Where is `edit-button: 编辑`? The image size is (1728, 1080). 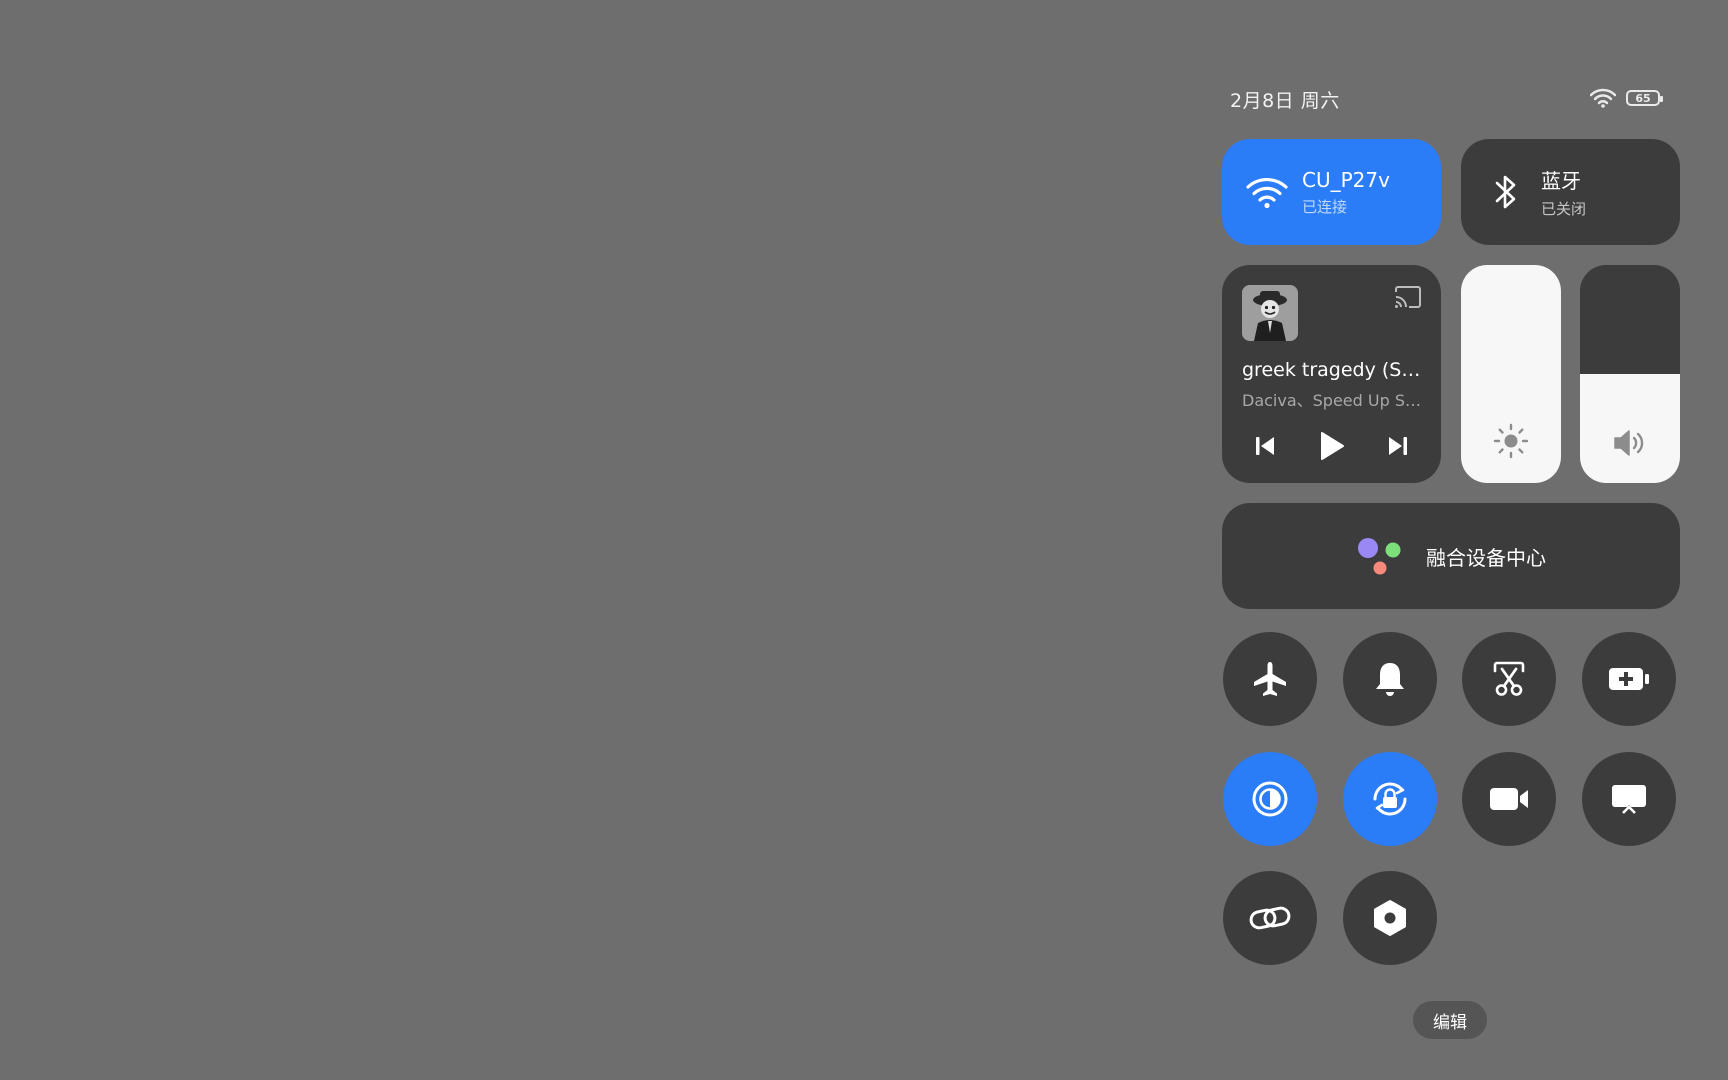 edit-button: 编辑 is located at coordinates (1450, 1020).